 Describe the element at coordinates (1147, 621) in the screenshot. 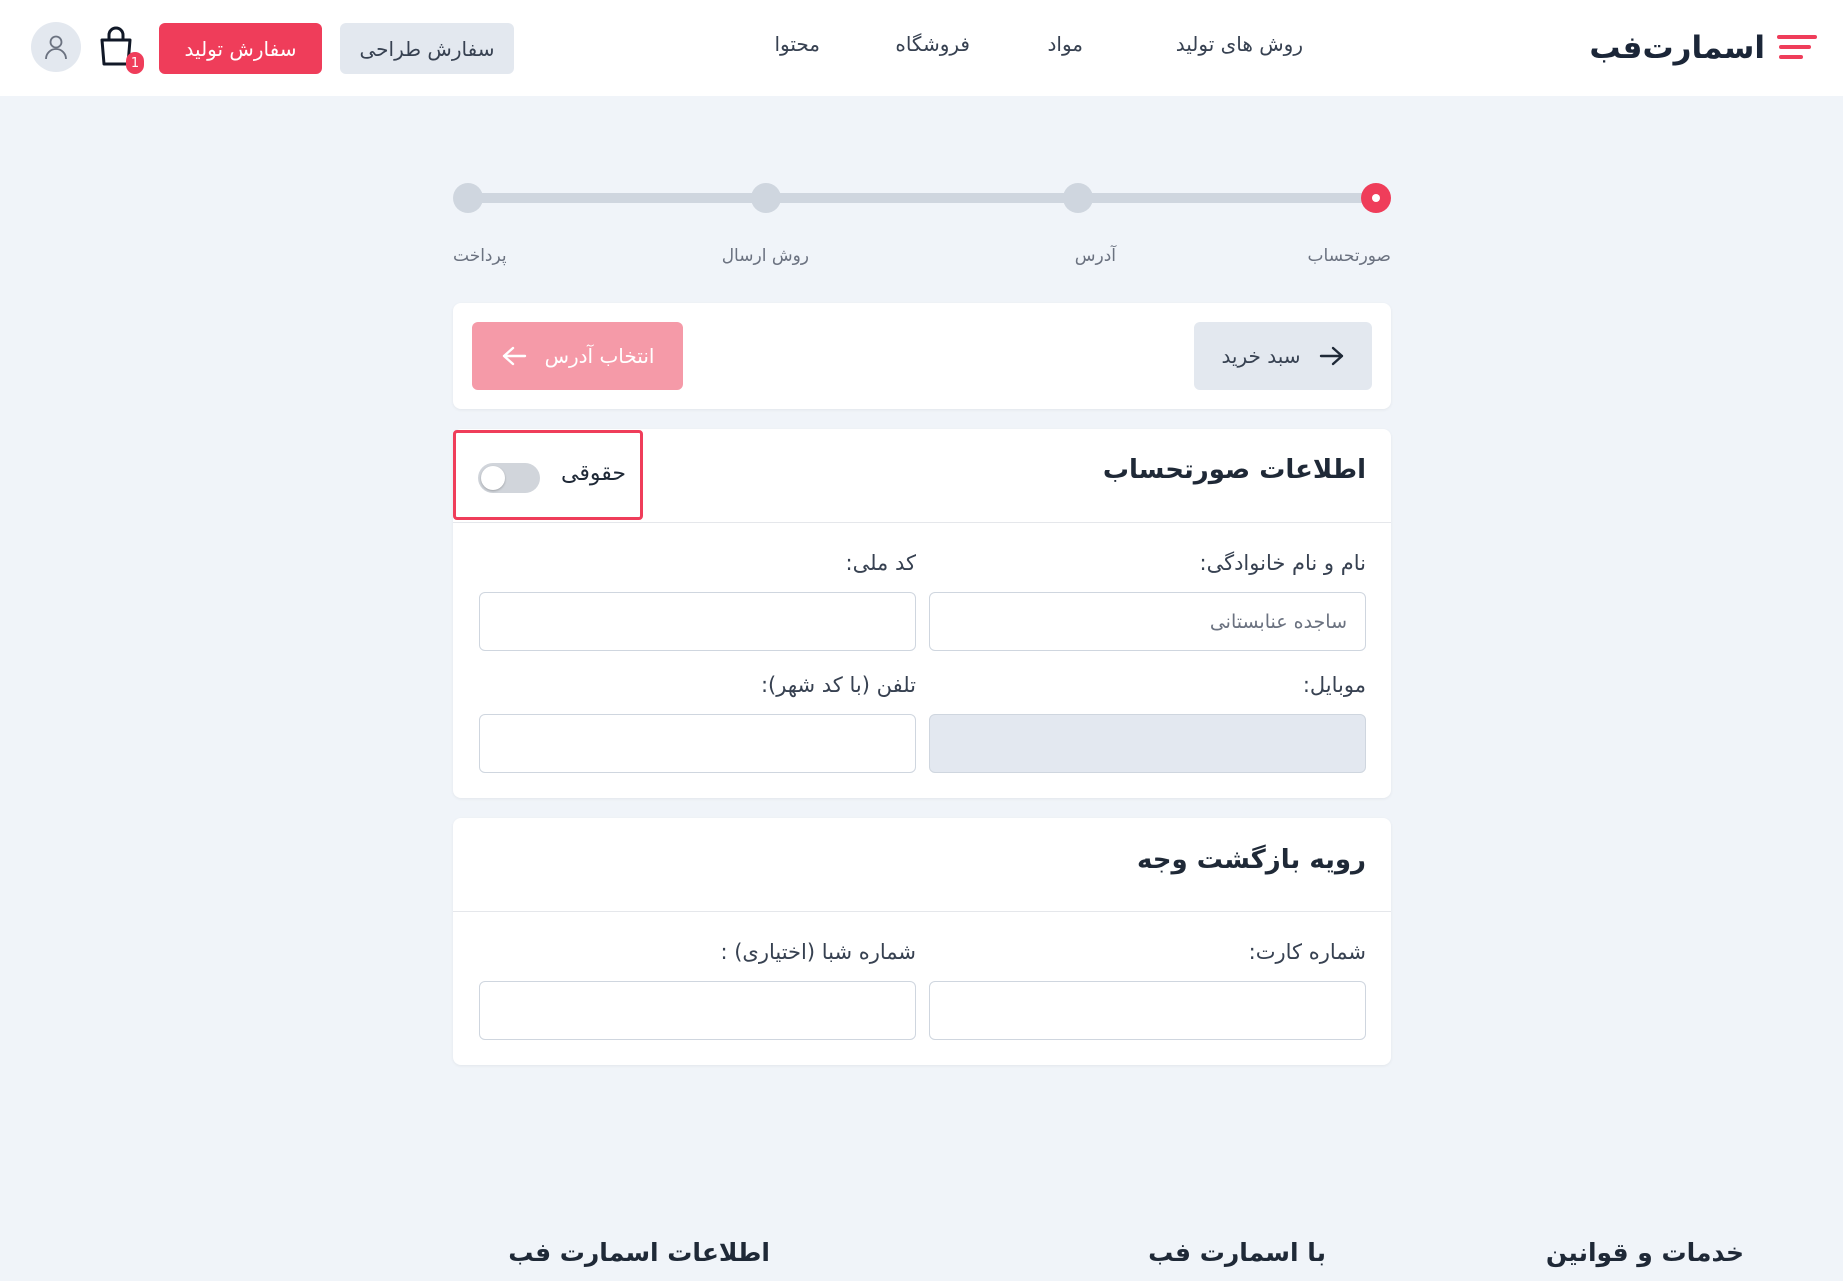

I see `full-name-input` at that location.